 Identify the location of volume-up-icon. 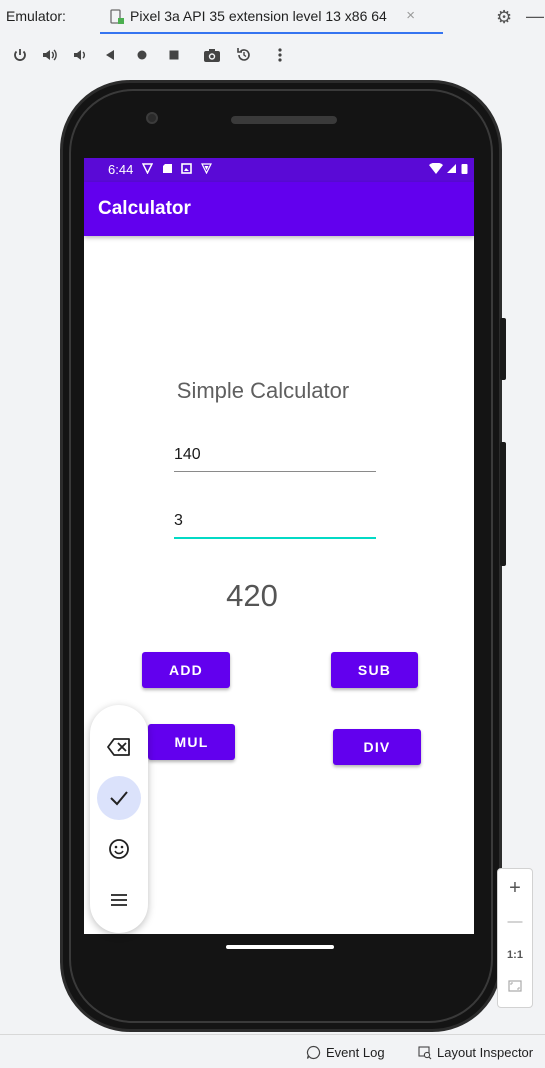
(50, 55).